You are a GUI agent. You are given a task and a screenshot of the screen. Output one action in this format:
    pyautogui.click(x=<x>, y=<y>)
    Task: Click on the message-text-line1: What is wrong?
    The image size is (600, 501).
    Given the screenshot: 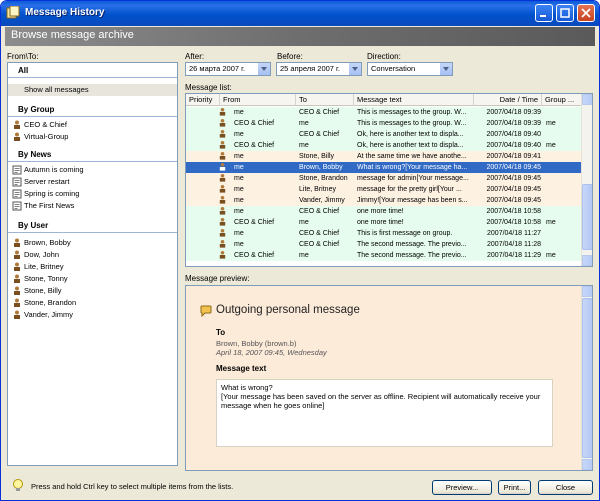 What is the action you would take?
    pyautogui.click(x=247, y=387)
    